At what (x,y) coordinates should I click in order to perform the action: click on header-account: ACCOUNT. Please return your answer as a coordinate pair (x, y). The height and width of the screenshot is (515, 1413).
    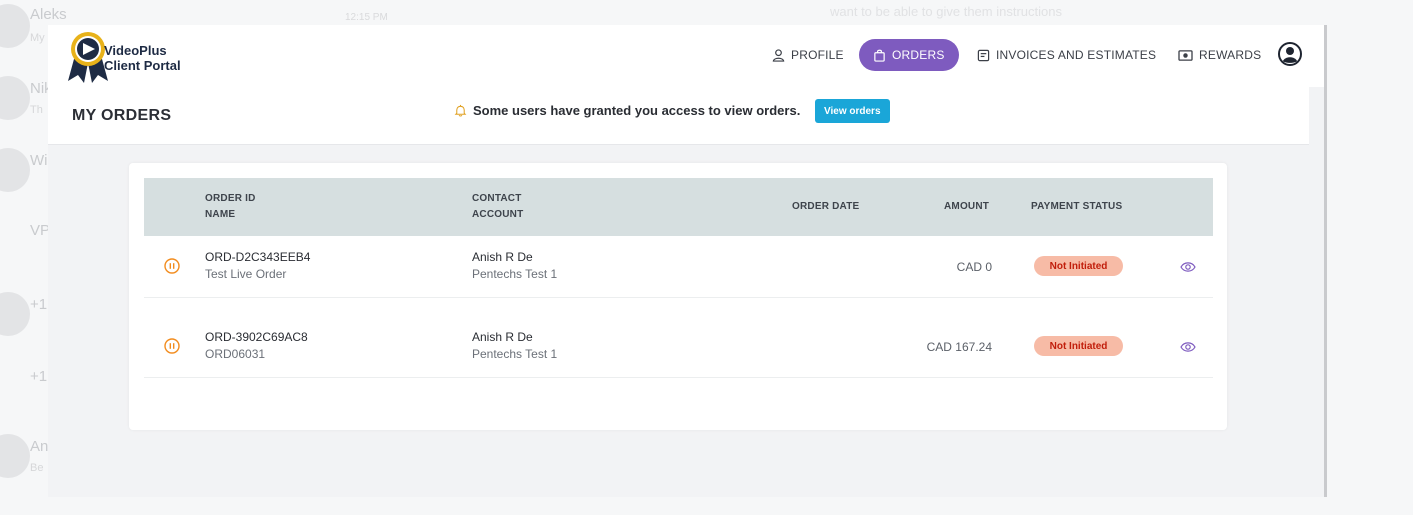
    Looking at the image, I should click on (498, 214).